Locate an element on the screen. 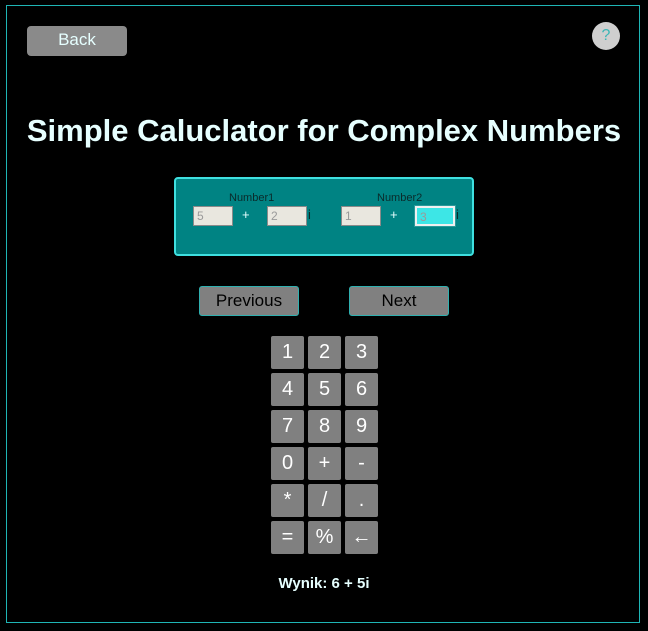 Image resolution: width=648 pixels, height=631 pixels. key-9: 9 is located at coordinates (361, 426).